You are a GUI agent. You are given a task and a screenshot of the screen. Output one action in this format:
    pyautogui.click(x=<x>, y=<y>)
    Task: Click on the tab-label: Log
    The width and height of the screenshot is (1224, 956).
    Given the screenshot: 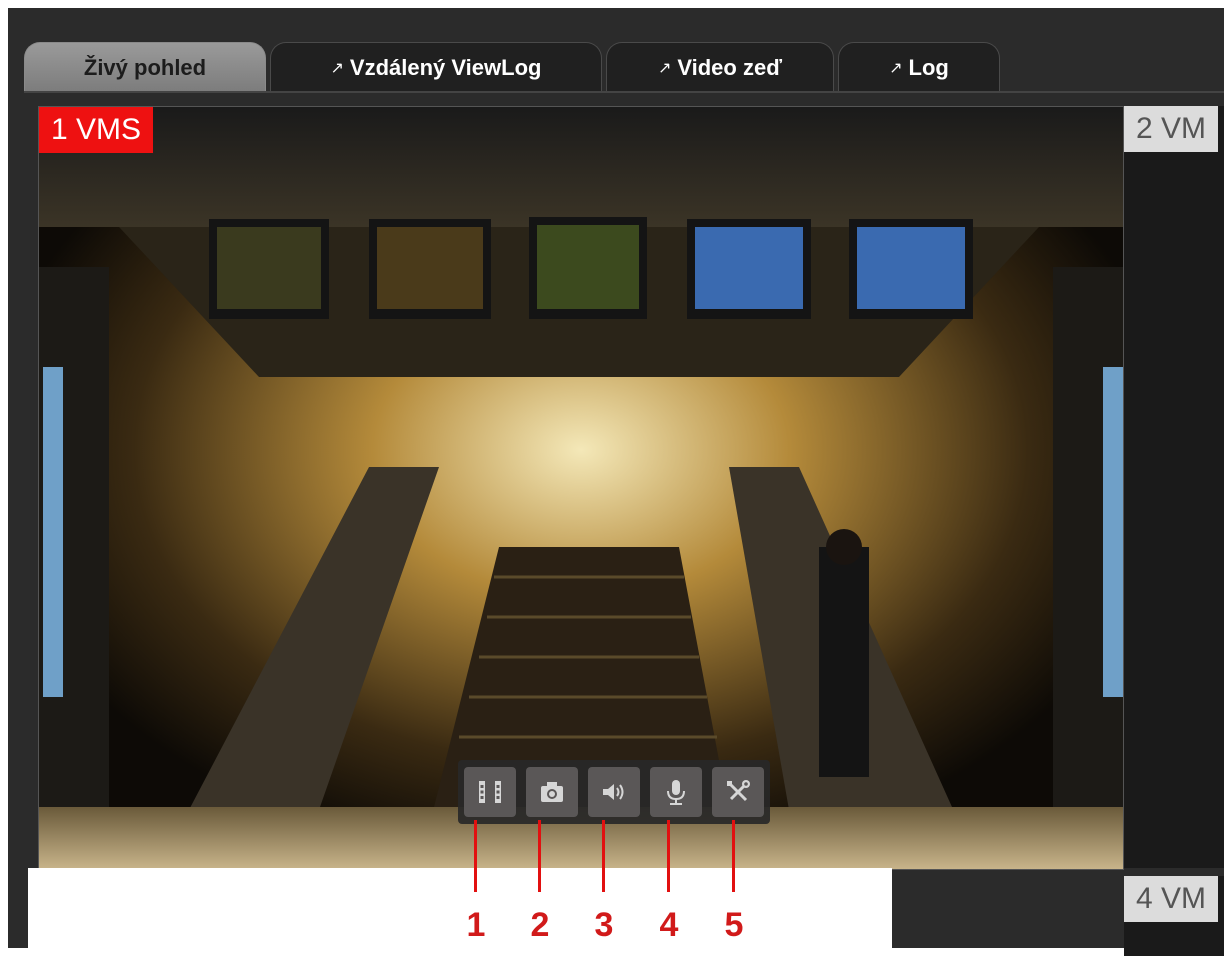 What is the action you would take?
    pyautogui.click(x=928, y=67)
    